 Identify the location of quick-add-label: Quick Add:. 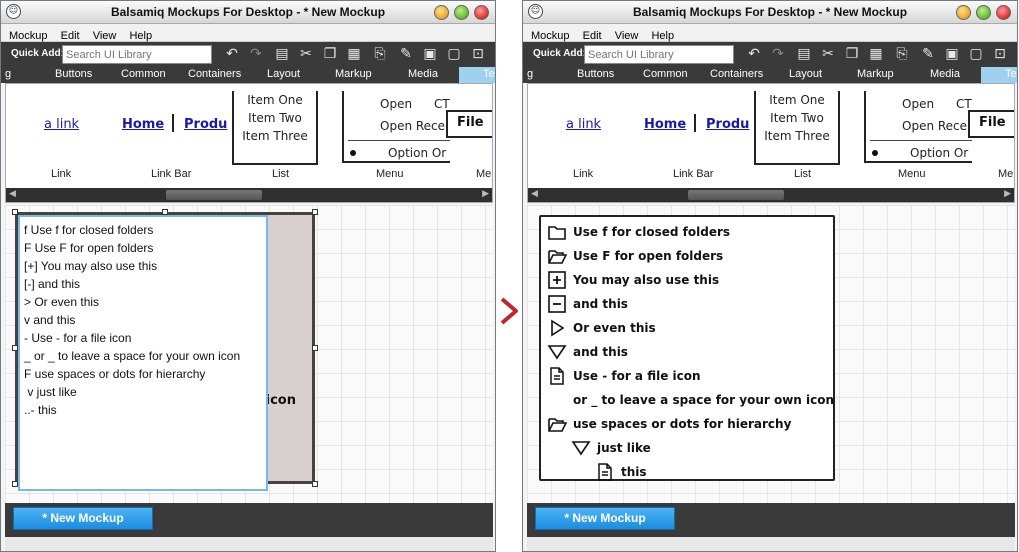
(559, 53).